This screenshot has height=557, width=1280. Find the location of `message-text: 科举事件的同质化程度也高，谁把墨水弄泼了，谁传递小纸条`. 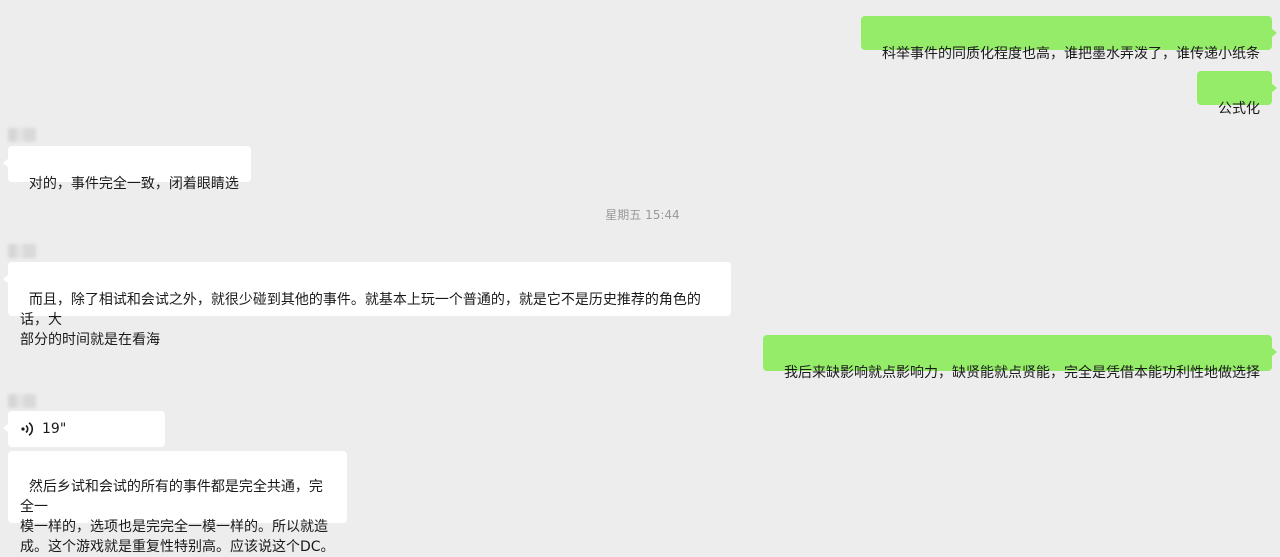

message-text: 科举事件的同质化程度也高，谁把墨水弄泼了，谁传递小纸条 is located at coordinates (1071, 54).